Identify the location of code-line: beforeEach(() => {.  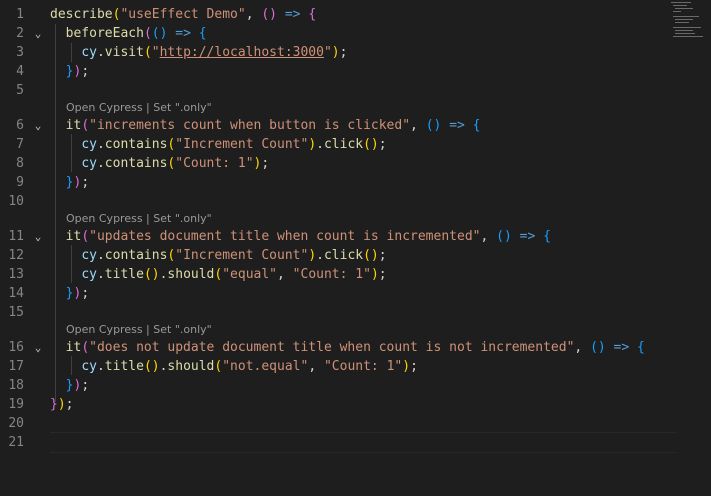
(360, 33).